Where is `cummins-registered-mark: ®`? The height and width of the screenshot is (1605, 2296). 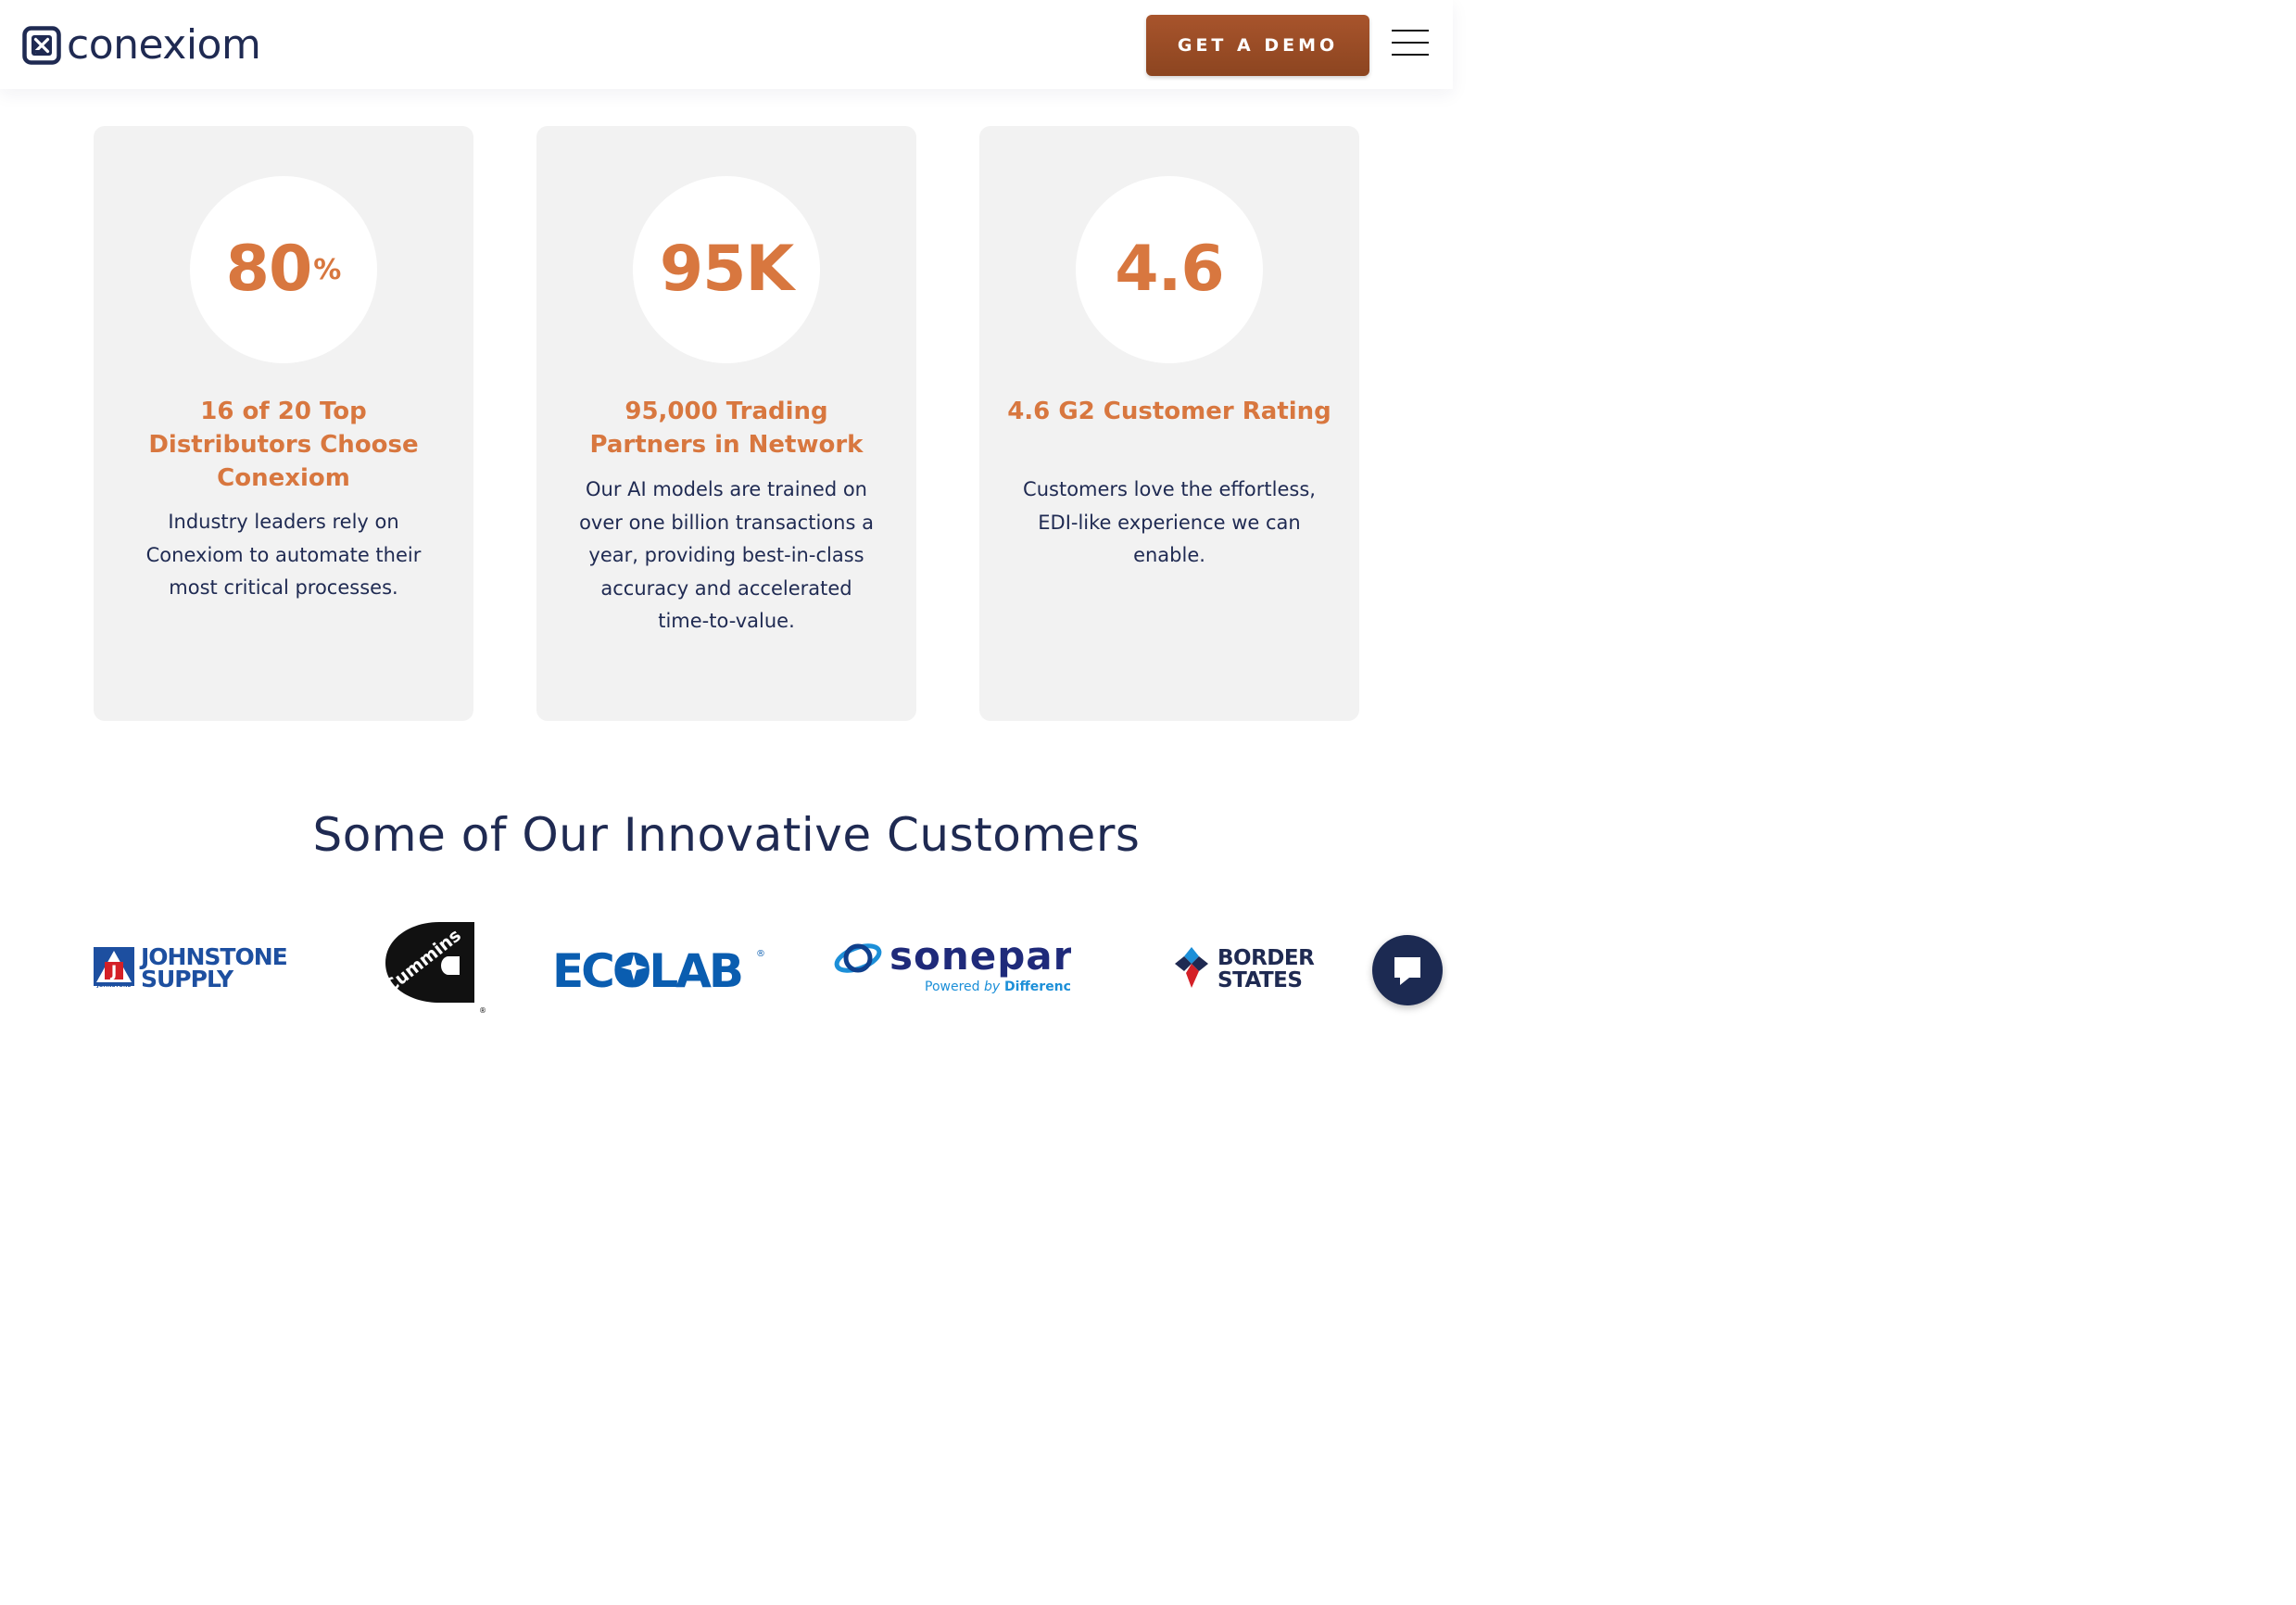 cummins-registered-mark: ® is located at coordinates (482, 1010).